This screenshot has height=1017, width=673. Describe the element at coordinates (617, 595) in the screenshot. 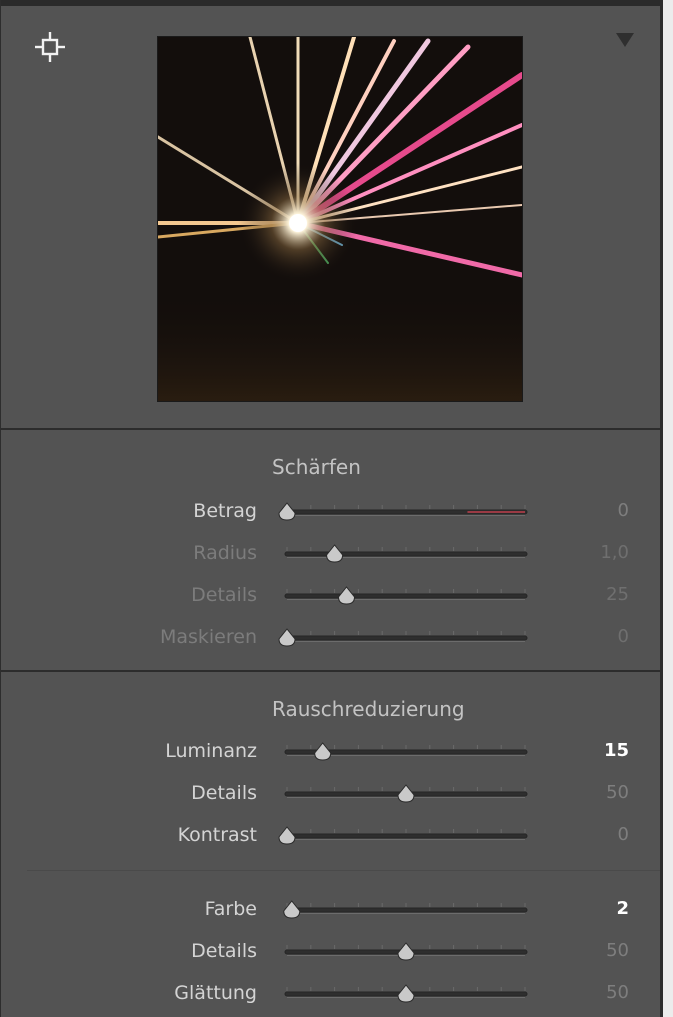

I see `slider-value: 25` at that location.